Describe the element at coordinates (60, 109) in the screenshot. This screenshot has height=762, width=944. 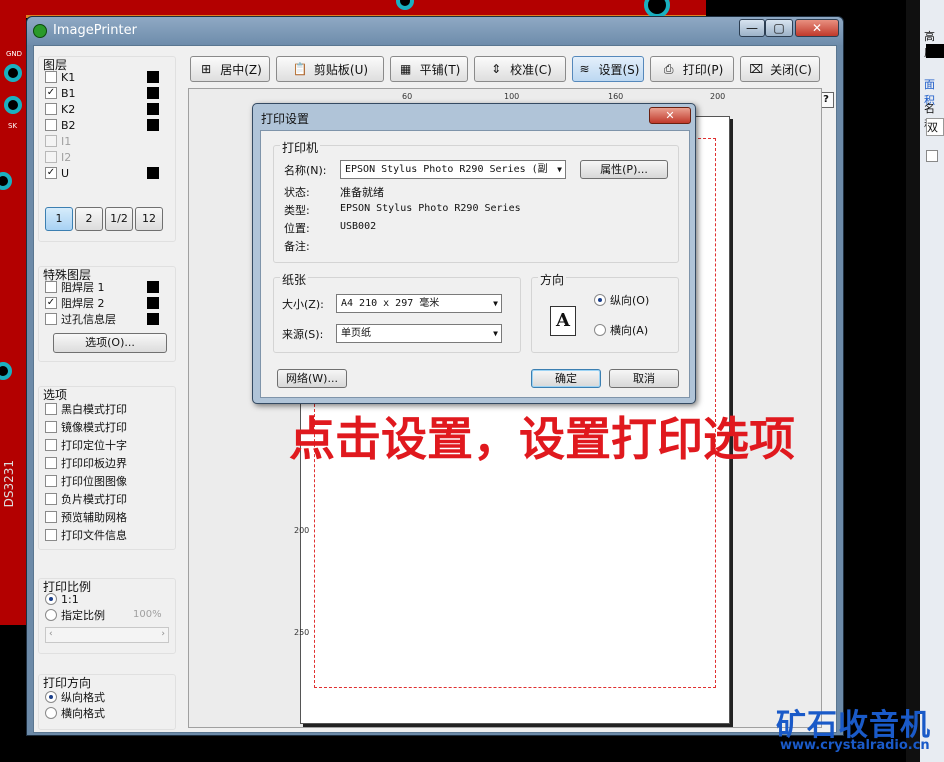
I see `layer-checkbox-k2: K2` at that location.